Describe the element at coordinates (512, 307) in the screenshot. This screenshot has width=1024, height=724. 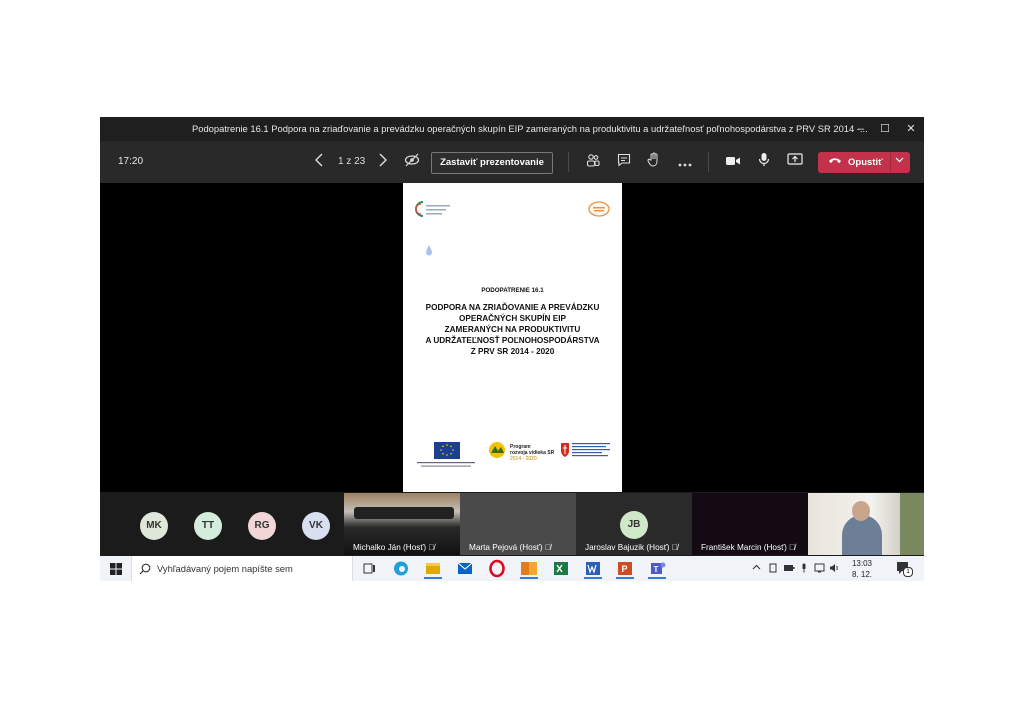
I see `slide-title-line: PODPORA NA ZRIAĎOVANIE A PREVÁDZKU` at that location.